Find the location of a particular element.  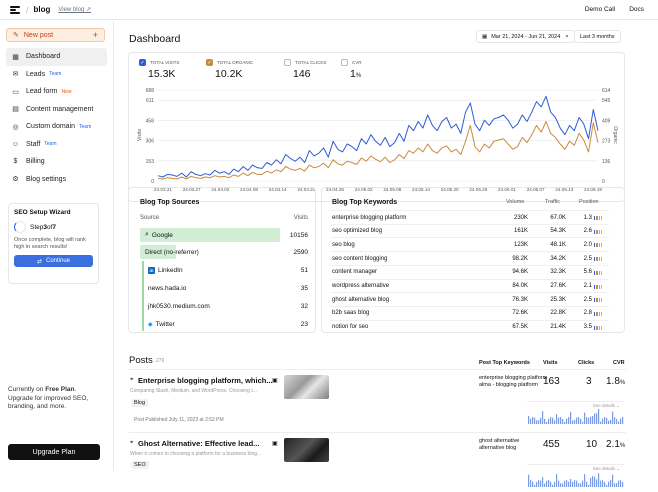

period-select: Last 3 months is located at coordinates (597, 36).